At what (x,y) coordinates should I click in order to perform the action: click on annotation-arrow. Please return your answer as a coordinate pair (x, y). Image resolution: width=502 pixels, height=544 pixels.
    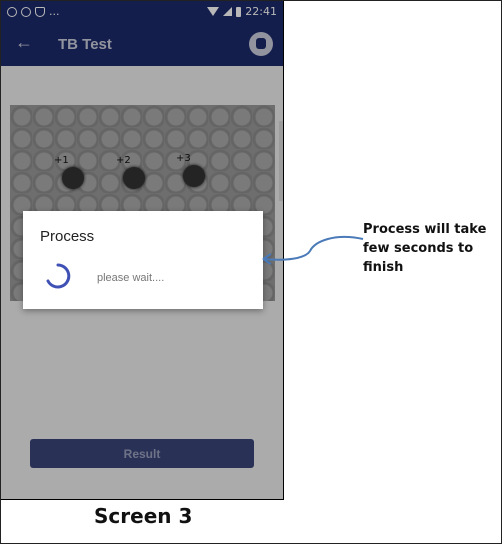
    Looking at the image, I should click on (313, 250).